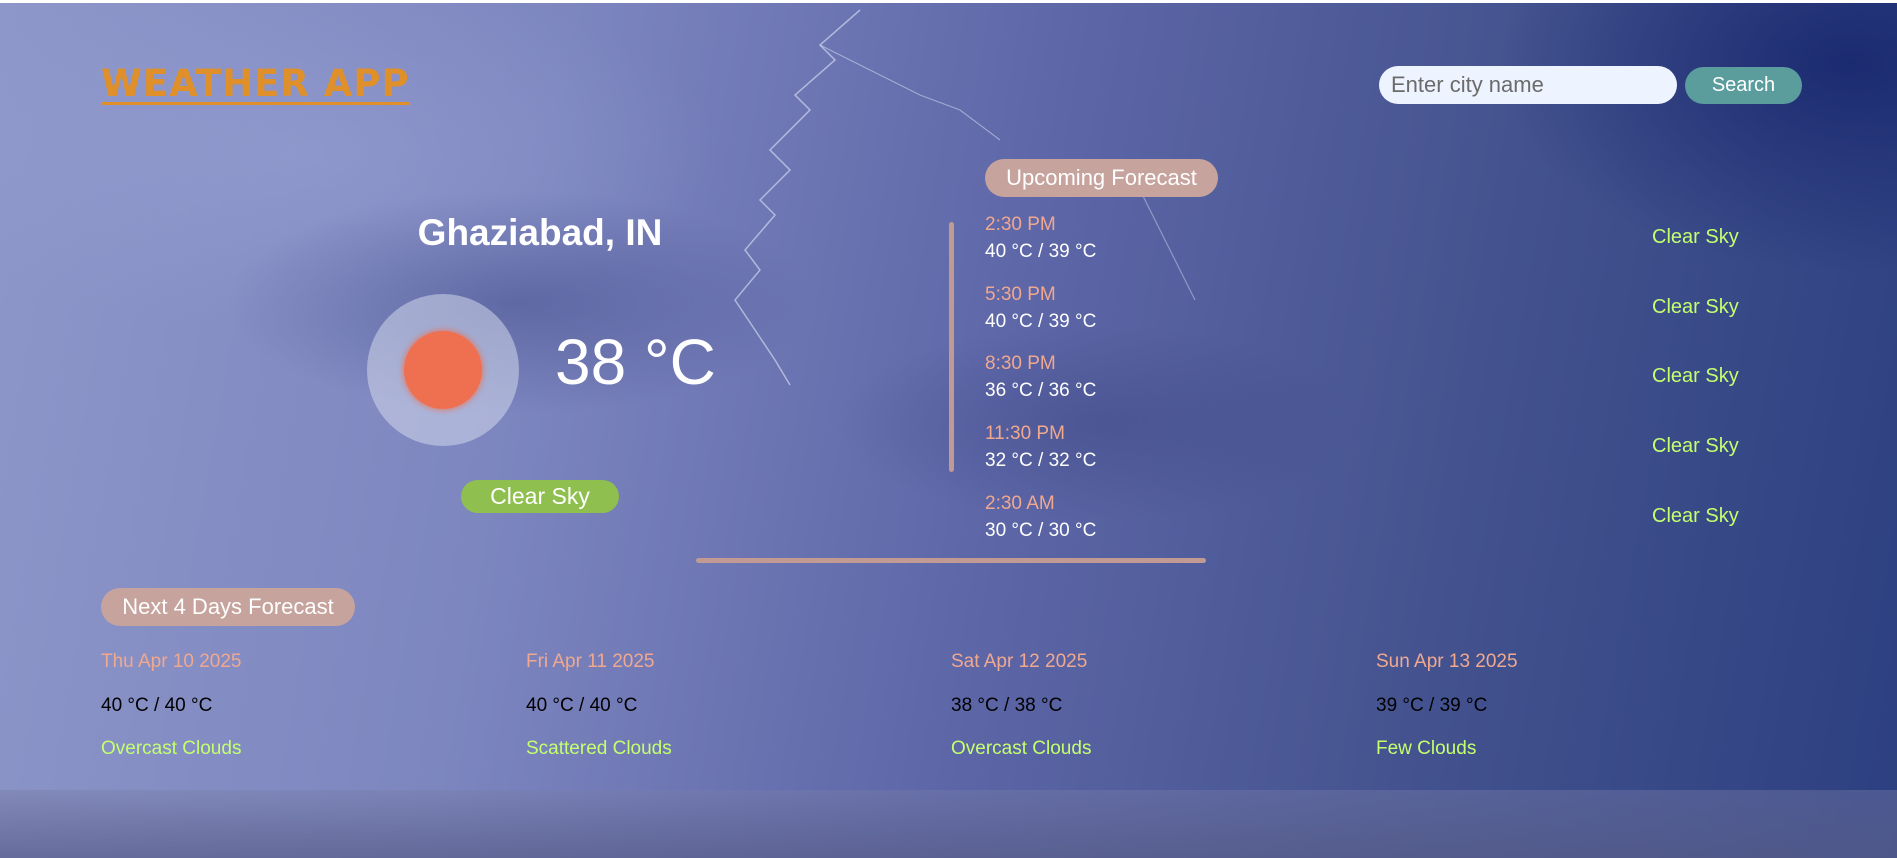 The width and height of the screenshot is (1897, 858). Describe the element at coordinates (1385, 312) in the screenshot. I see `forecast-row: 5:30 PM 40 °C / 39 °C Clear Sky` at that location.